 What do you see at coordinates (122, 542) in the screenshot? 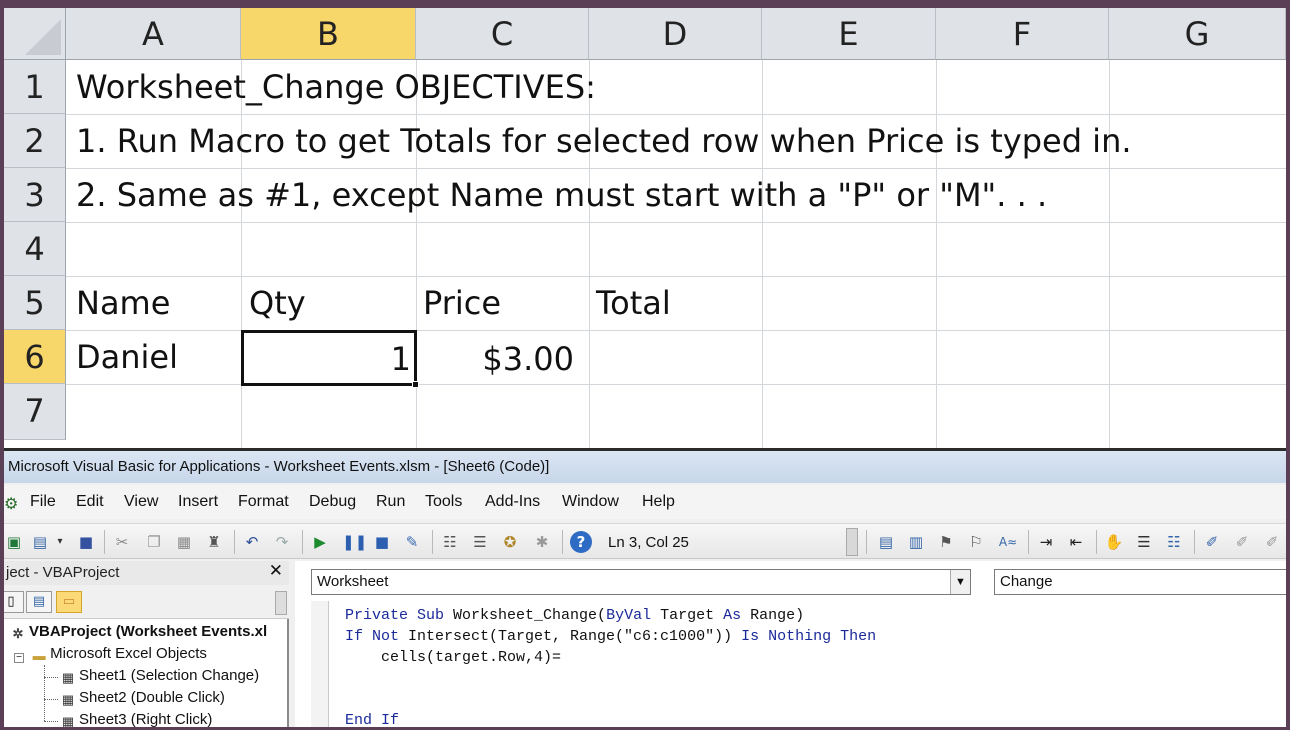
I see `cut-icon: ✂` at bounding box center [122, 542].